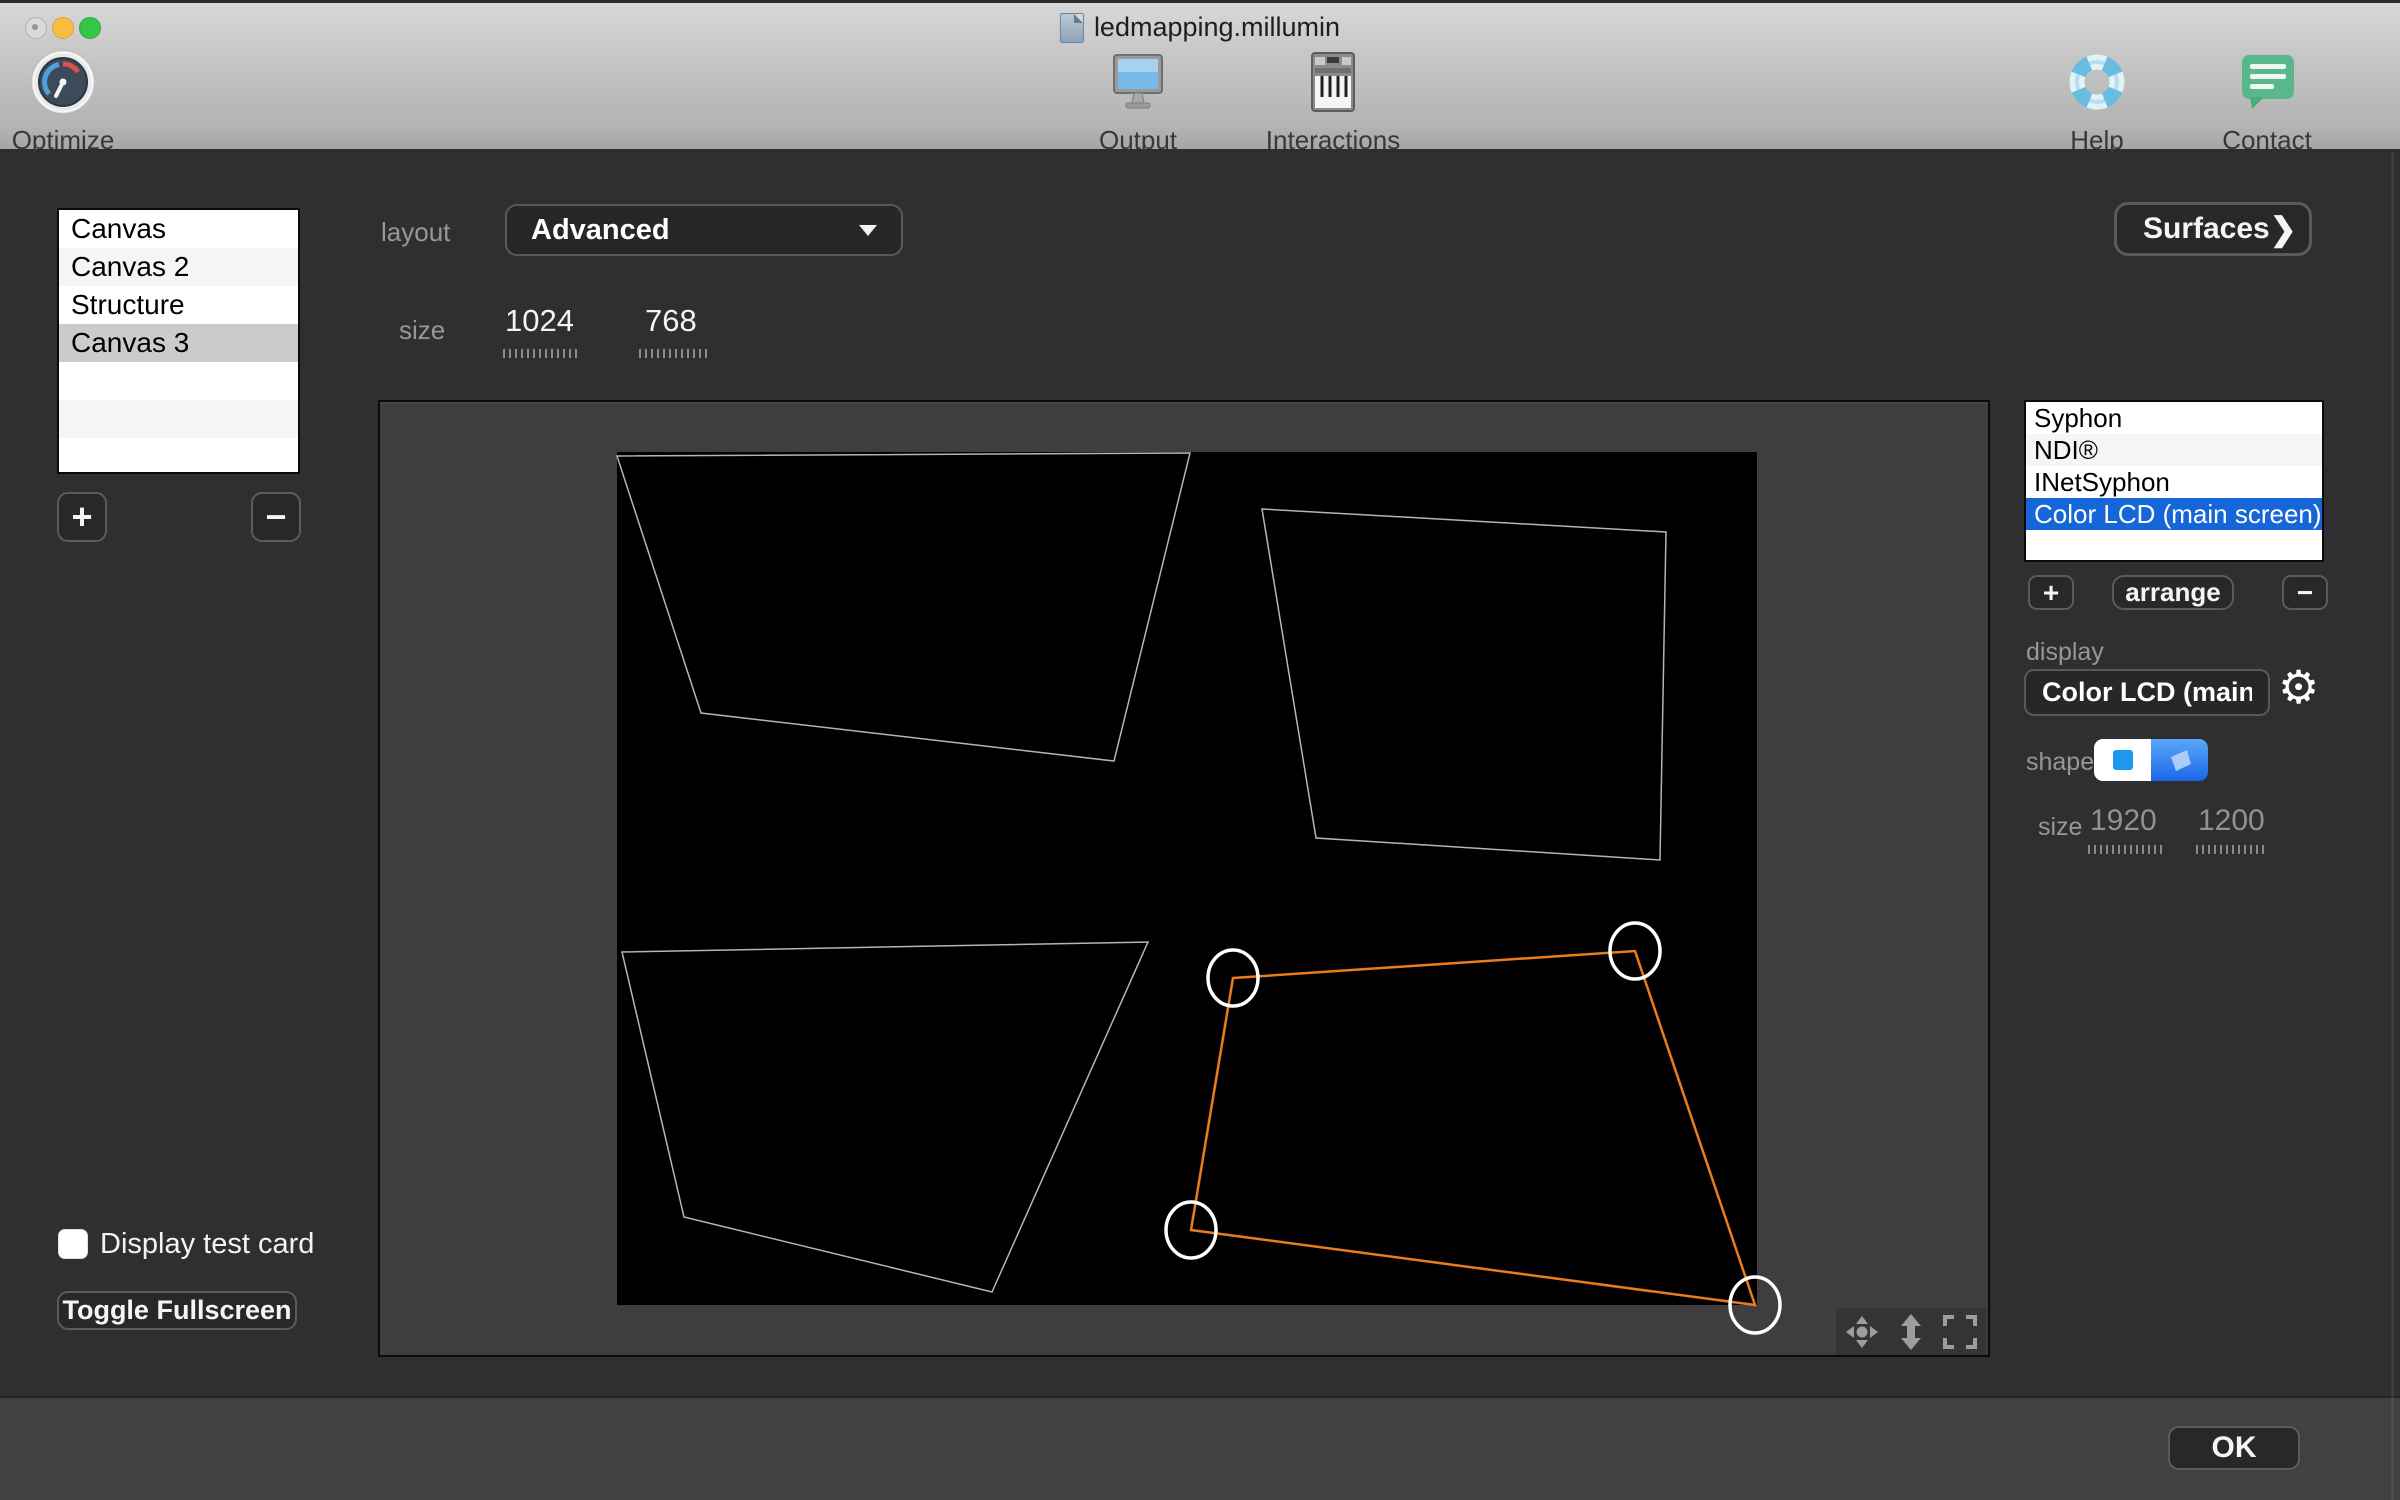 The image size is (2400, 1500). What do you see at coordinates (2267, 140) in the screenshot?
I see `contact-label: Contact` at bounding box center [2267, 140].